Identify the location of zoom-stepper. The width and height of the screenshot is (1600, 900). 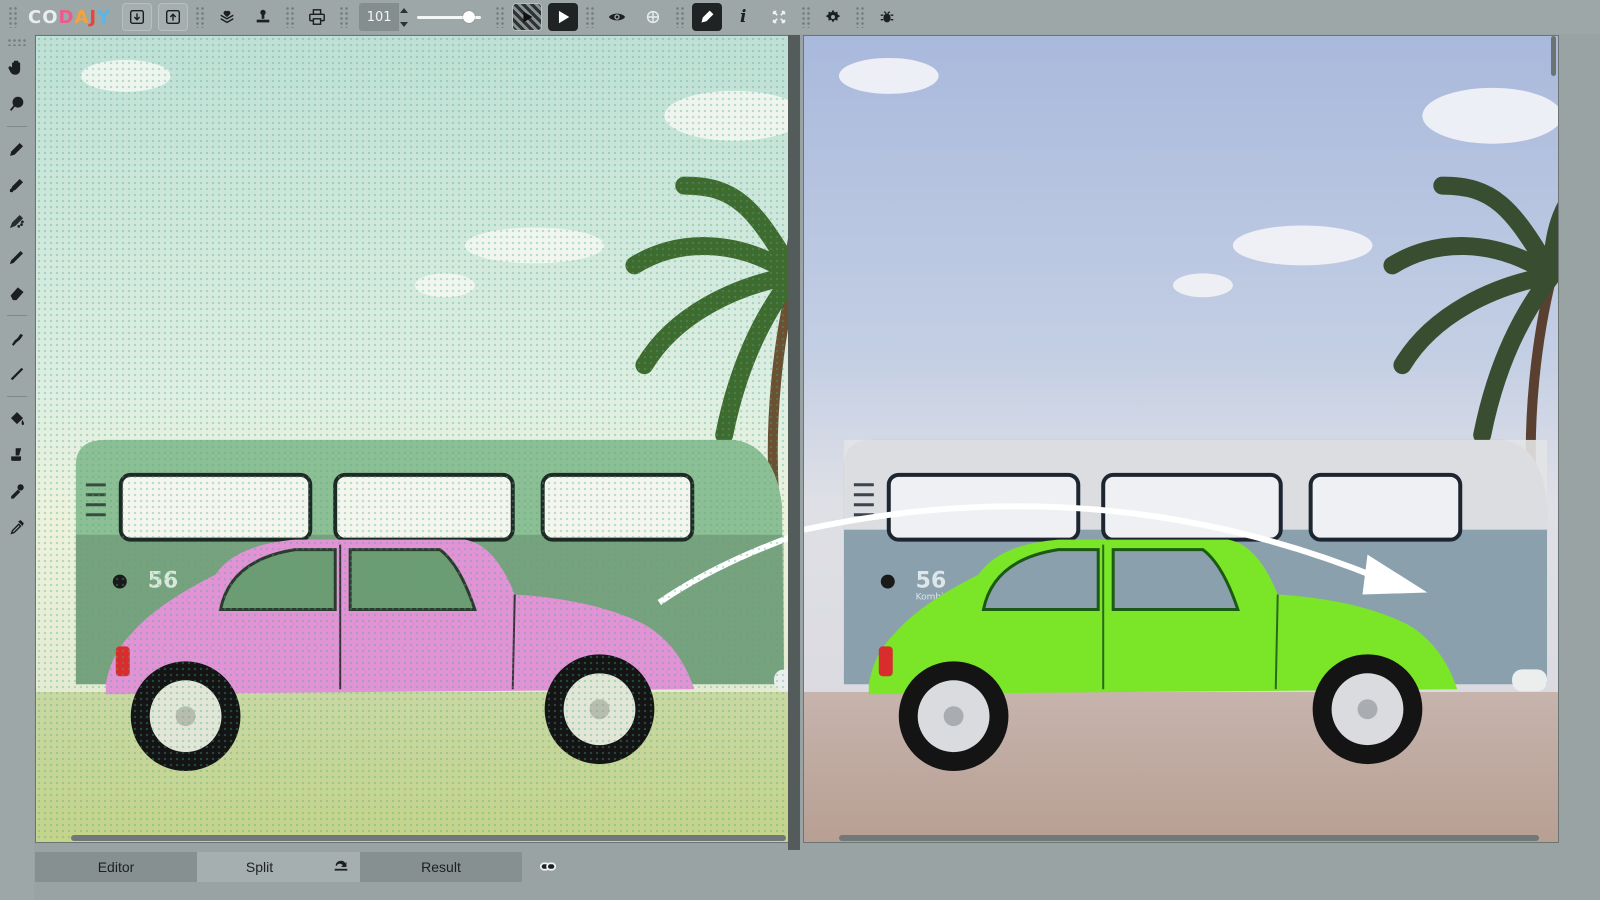
(404, 17).